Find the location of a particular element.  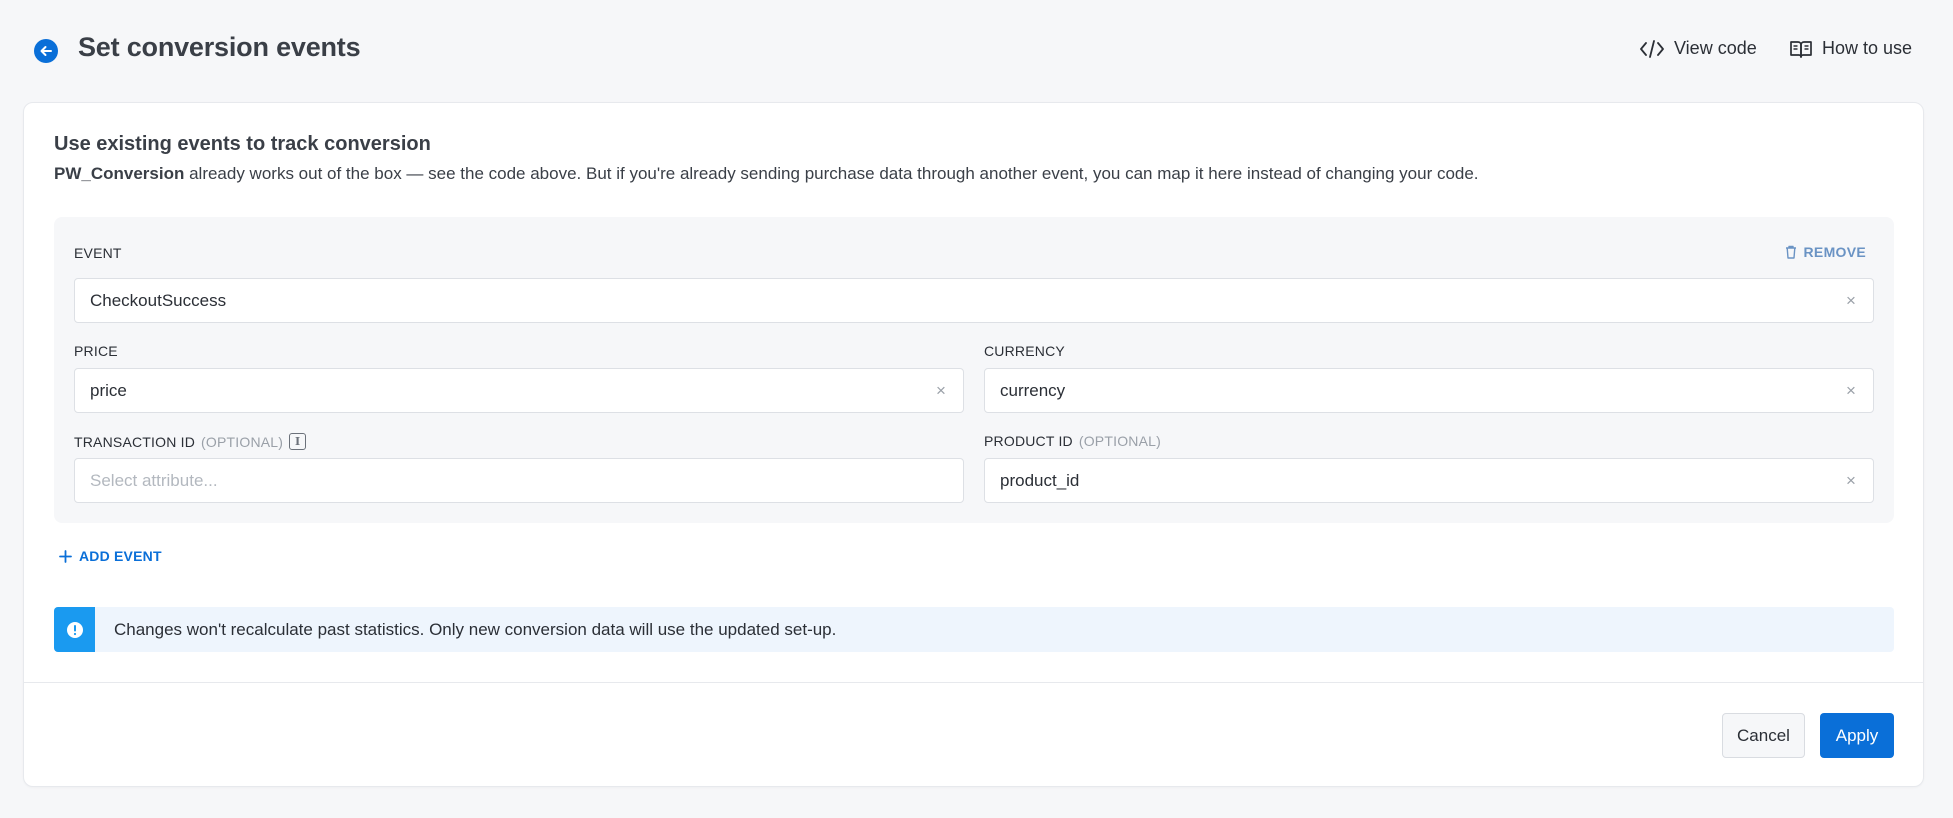

transaction-label-text: TRANSACTION ID is located at coordinates (135, 441).